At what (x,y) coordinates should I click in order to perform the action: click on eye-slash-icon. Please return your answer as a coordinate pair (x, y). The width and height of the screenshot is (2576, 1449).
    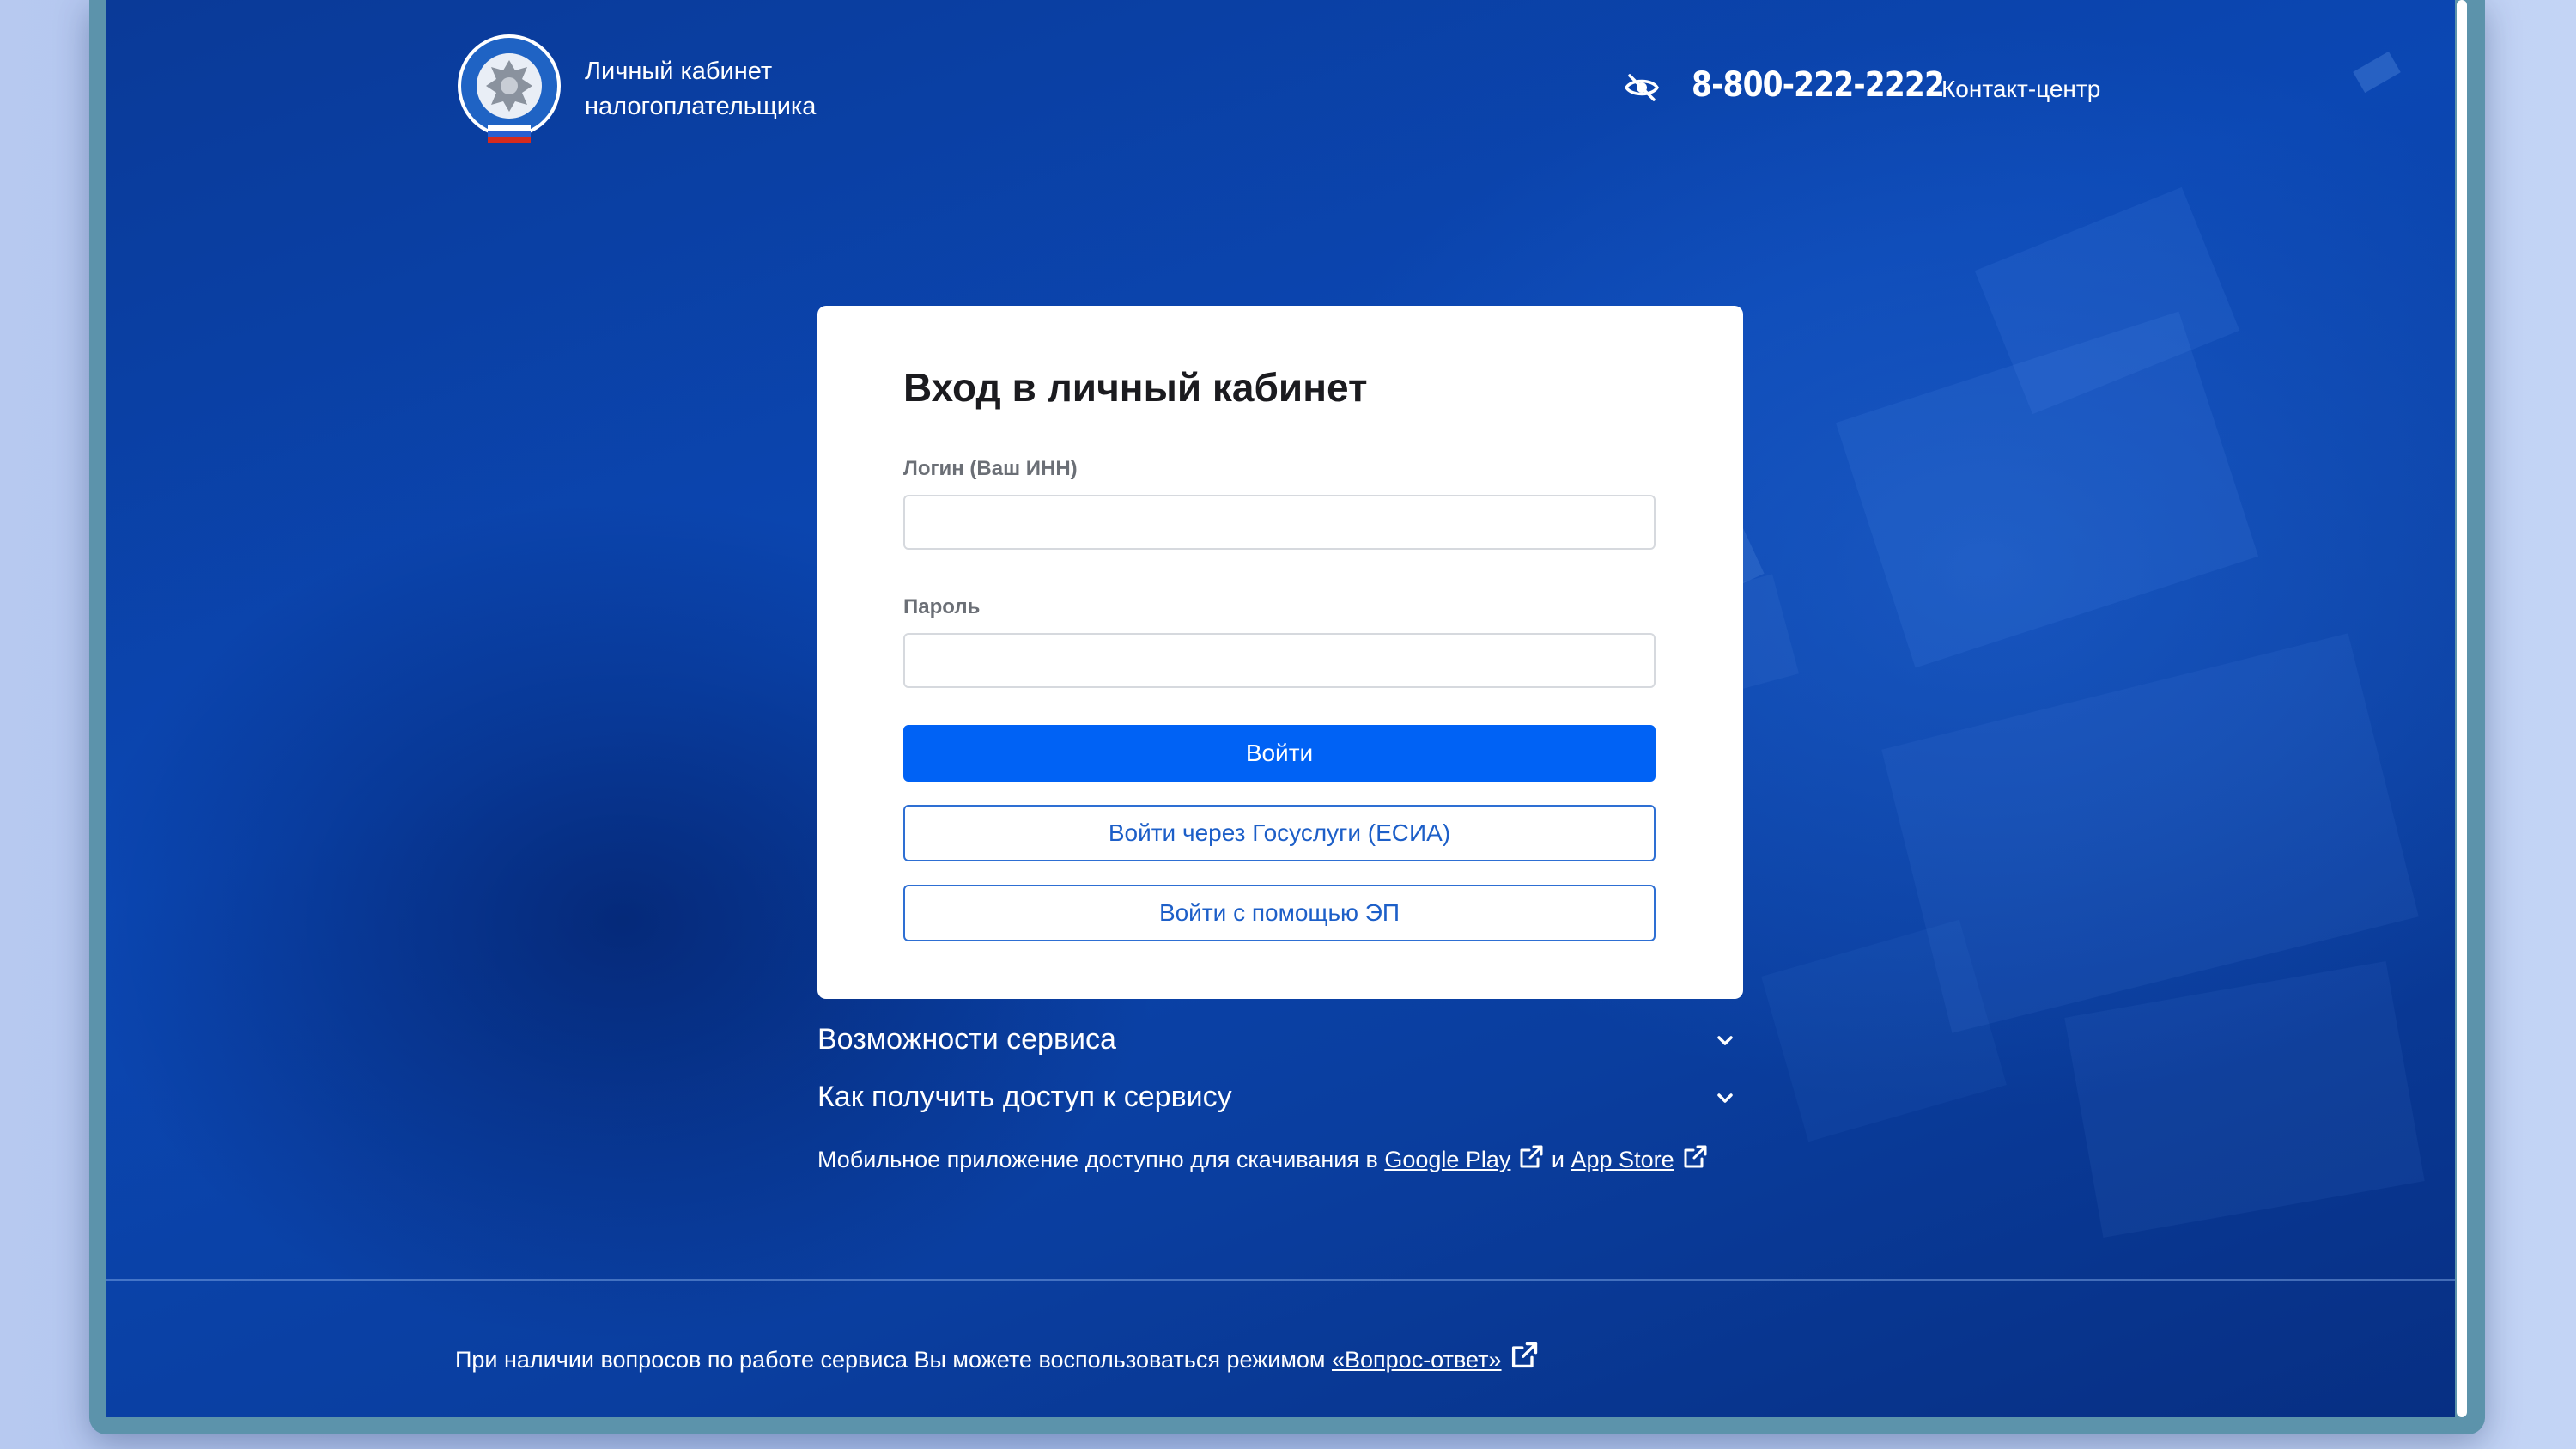
    Looking at the image, I should click on (1642, 87).